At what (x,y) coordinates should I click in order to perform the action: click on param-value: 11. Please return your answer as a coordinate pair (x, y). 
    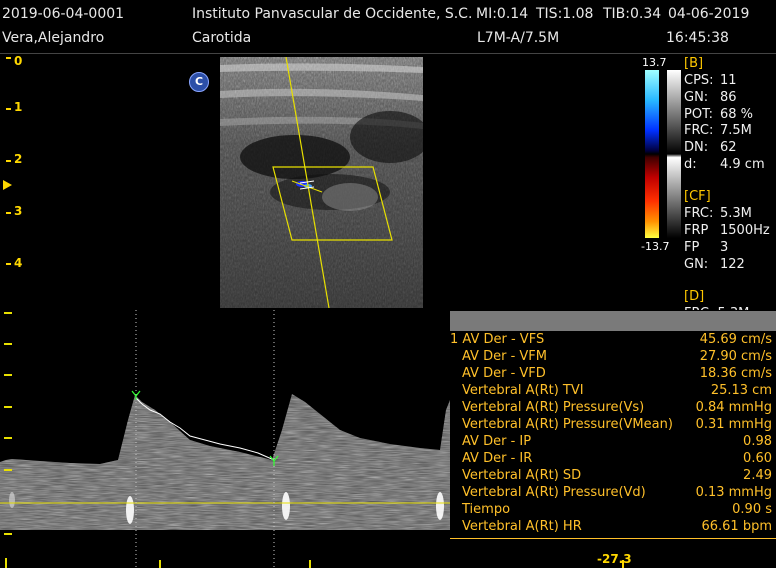
    Looking at the image, I should click on (728, 80).